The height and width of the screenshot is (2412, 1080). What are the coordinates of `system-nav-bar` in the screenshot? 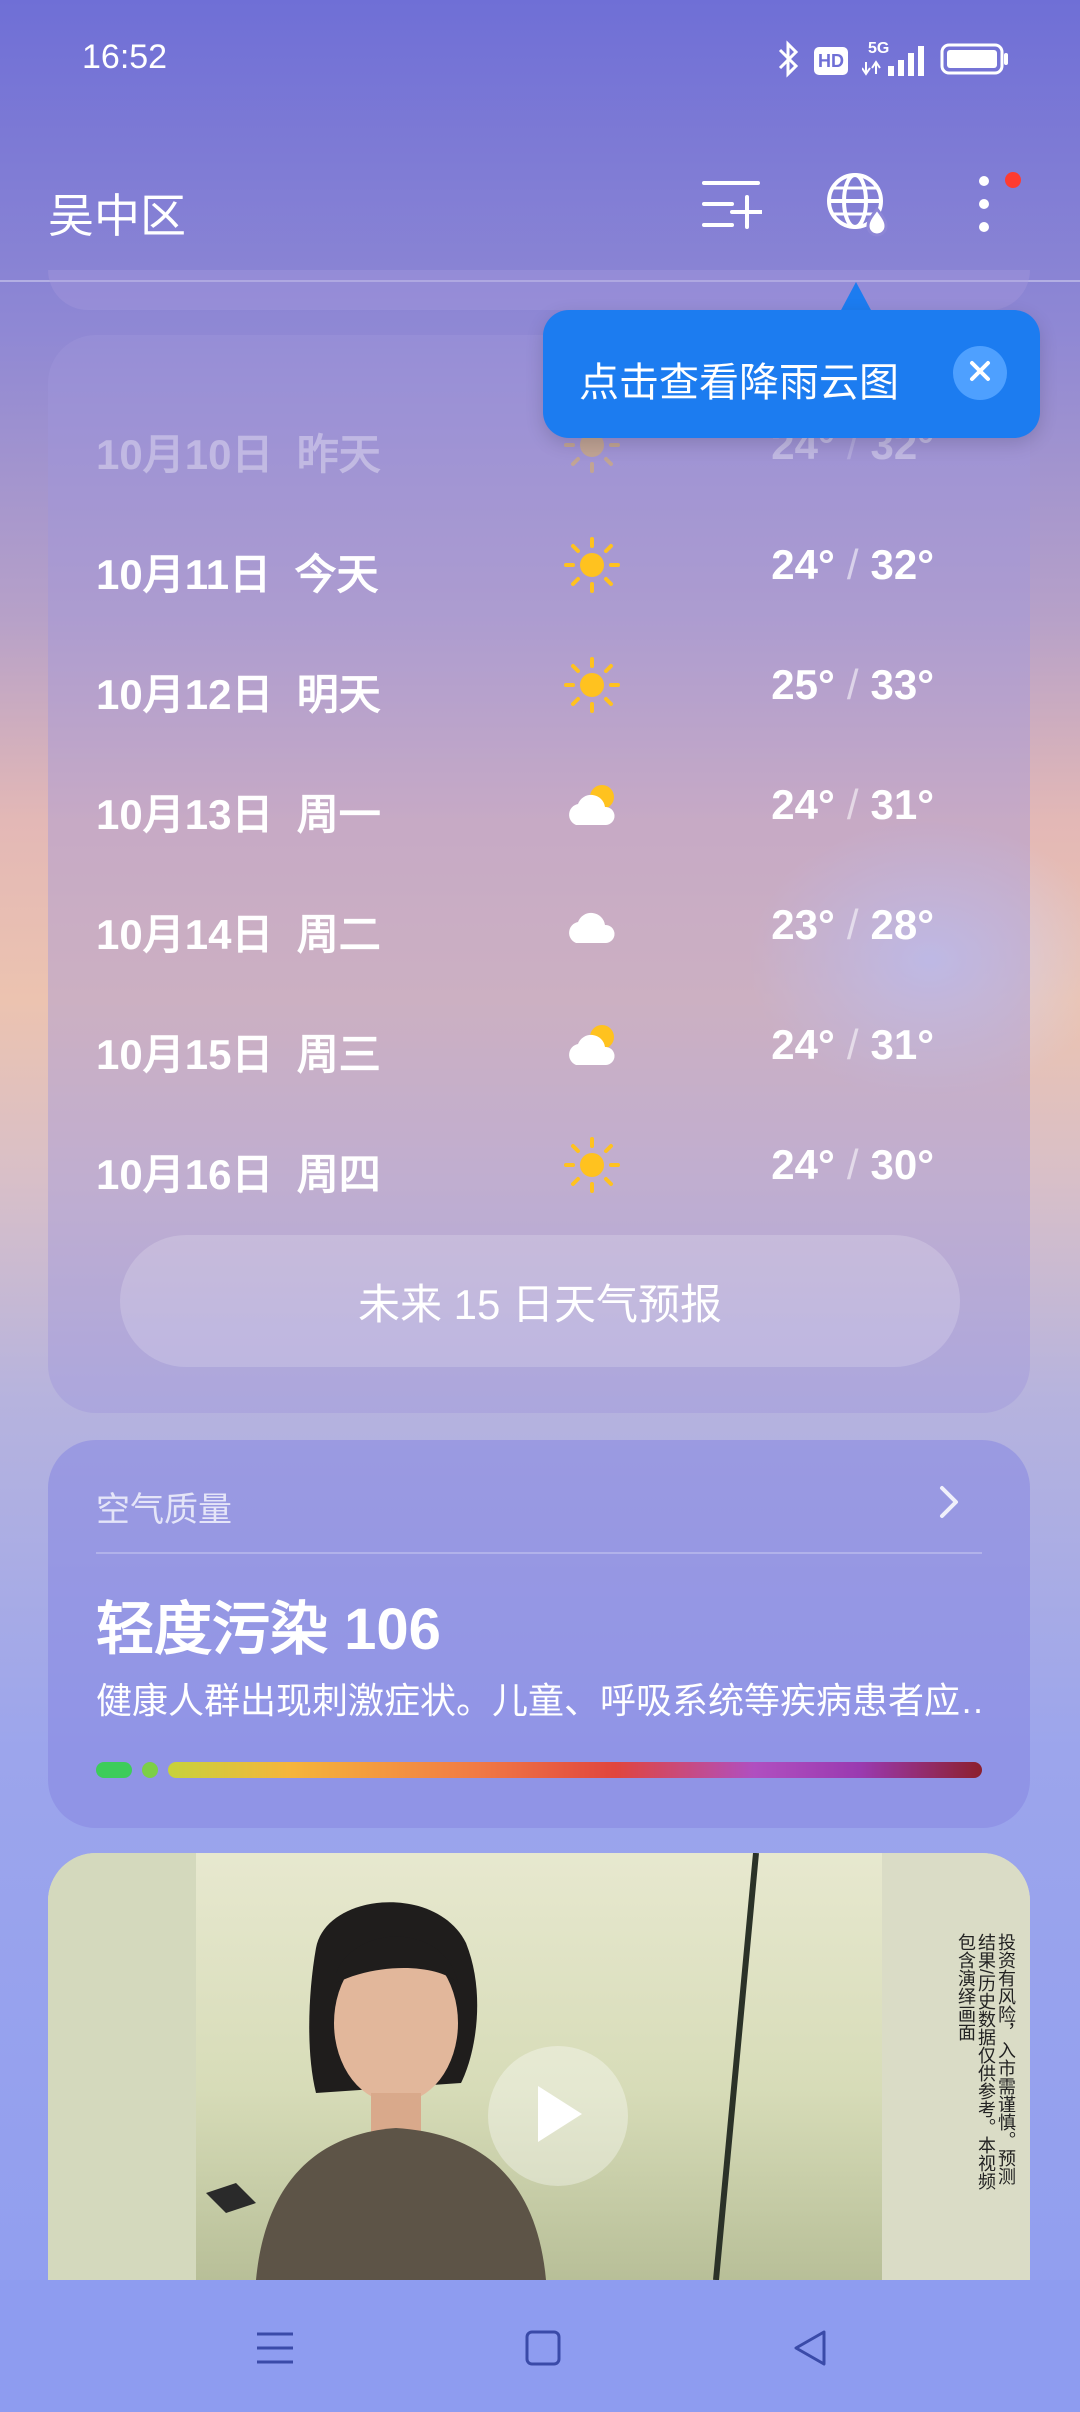 It's located at (540, 2346).